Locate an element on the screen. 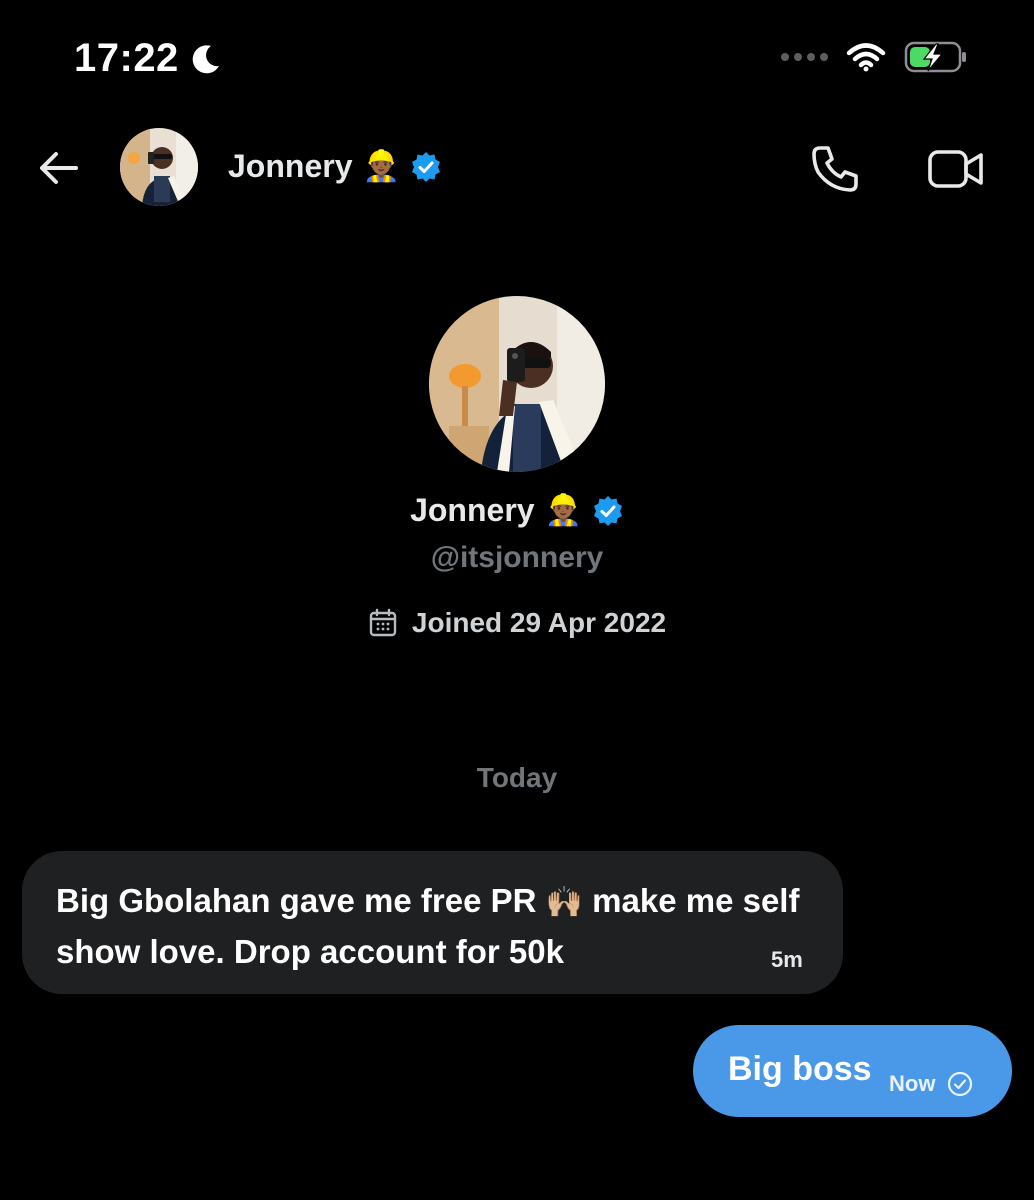  conversation-header: Jonnery 👷🏾‍♂️ is located at coordinates (517, 168).